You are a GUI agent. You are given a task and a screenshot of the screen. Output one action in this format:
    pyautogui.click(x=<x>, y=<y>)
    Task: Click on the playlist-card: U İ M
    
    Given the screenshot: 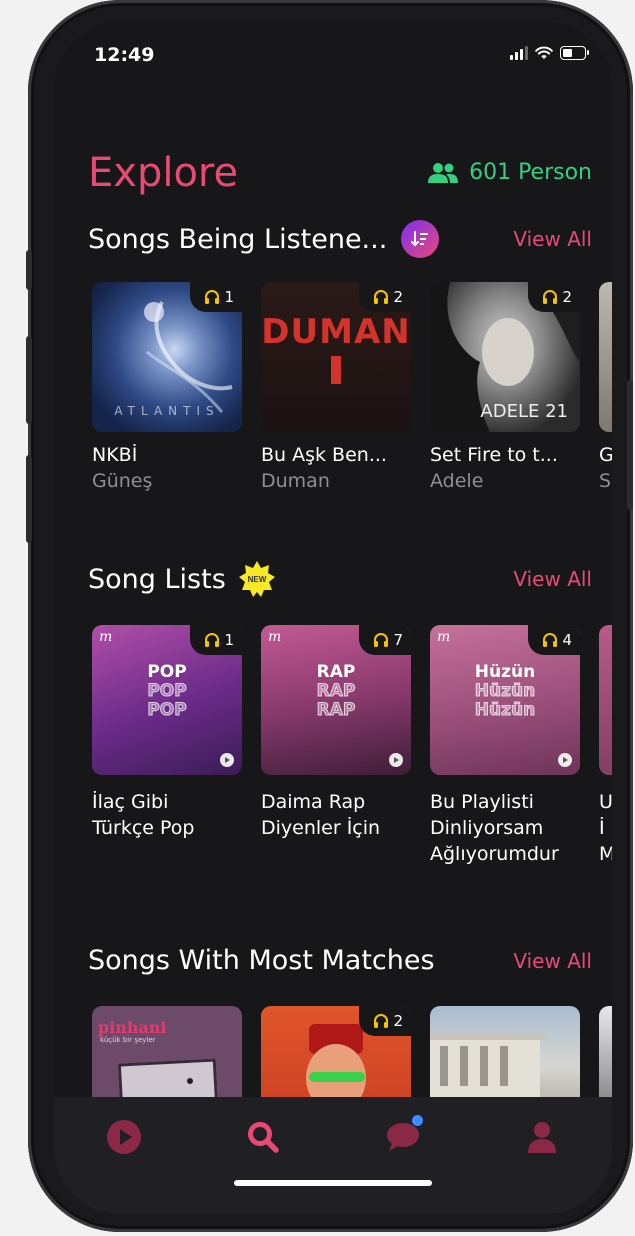 What is the action you would take?
    pyautogui.click(x=605, y=746)
    